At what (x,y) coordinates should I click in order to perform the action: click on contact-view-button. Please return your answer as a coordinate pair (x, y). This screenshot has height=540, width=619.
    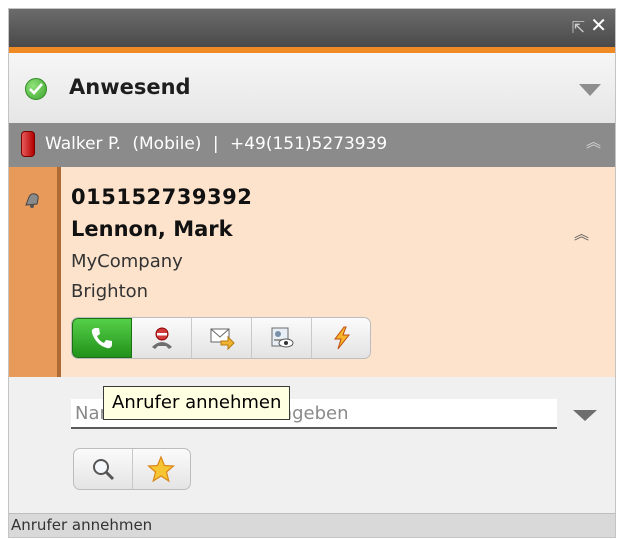
    Looking at the image, I should click on (282, 338).